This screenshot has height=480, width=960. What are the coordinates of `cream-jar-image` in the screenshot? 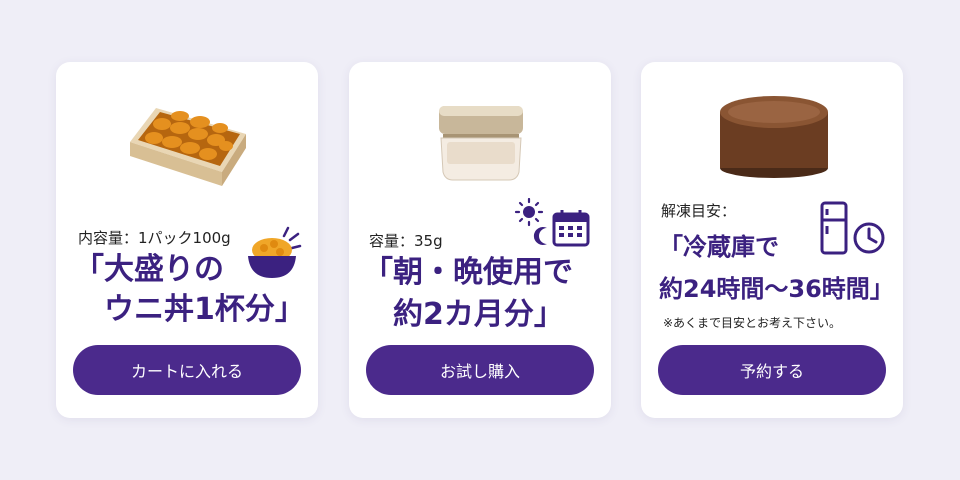 It's located at (481, 143).